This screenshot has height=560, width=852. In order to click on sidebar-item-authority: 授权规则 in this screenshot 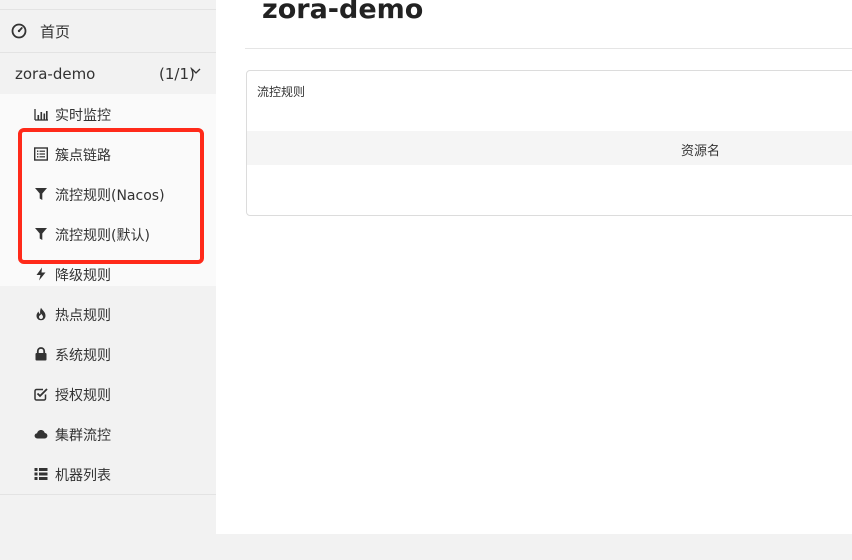, I will do `click(108, 394)`.